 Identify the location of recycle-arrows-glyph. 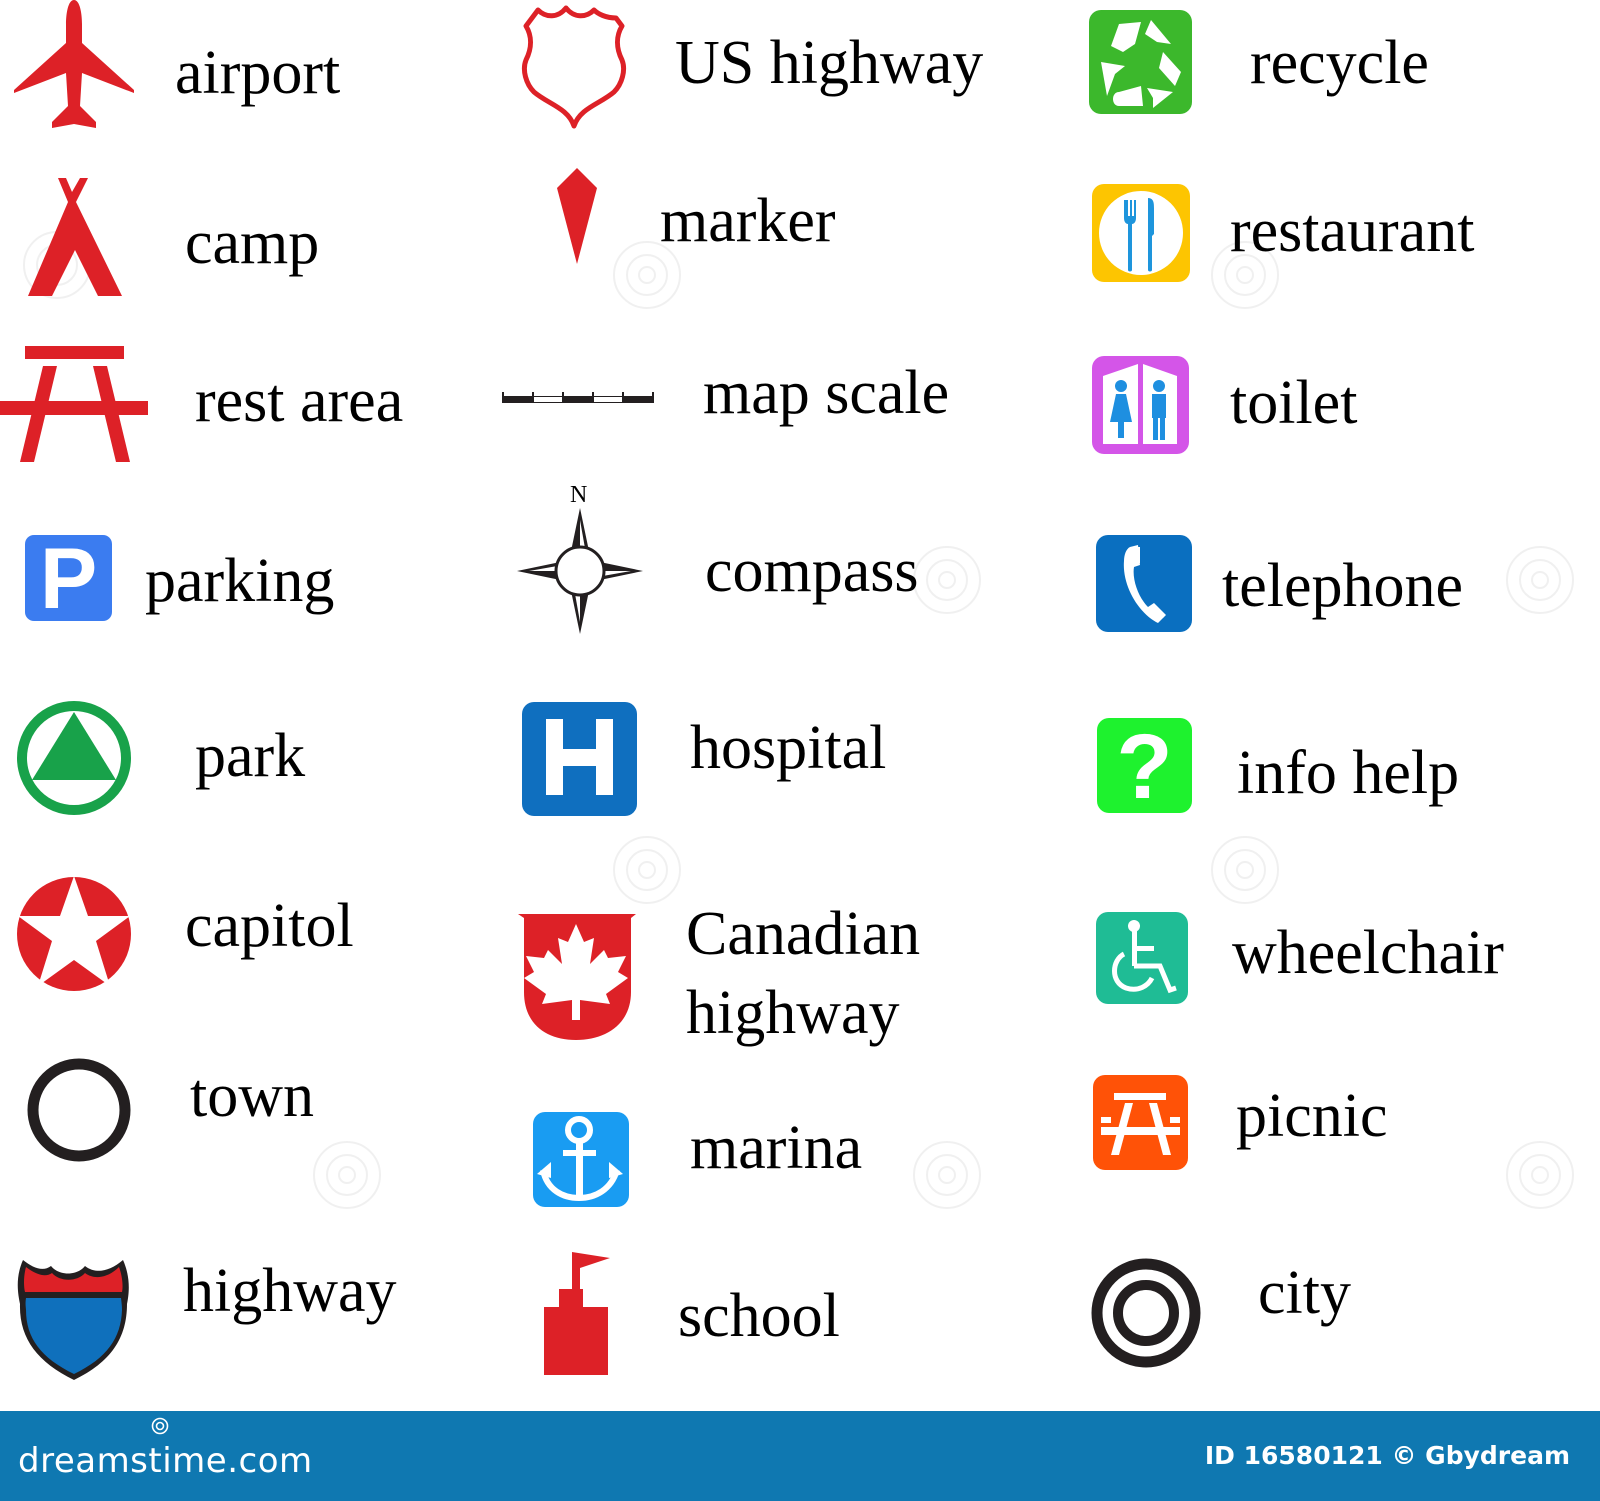
(1141, 64).